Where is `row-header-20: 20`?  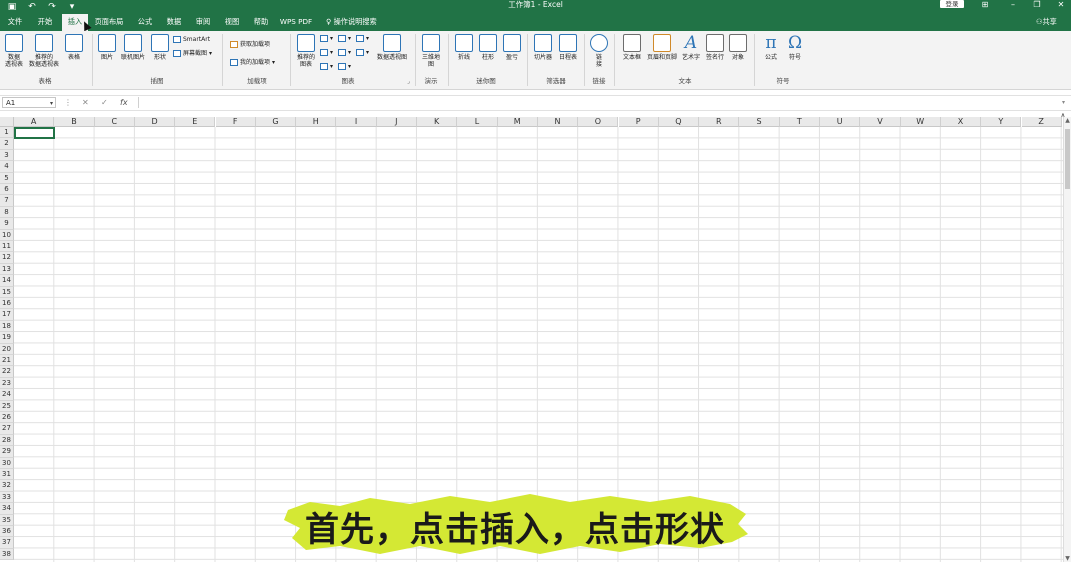 row-header-20: 20 is located at coordinates (7, 349).